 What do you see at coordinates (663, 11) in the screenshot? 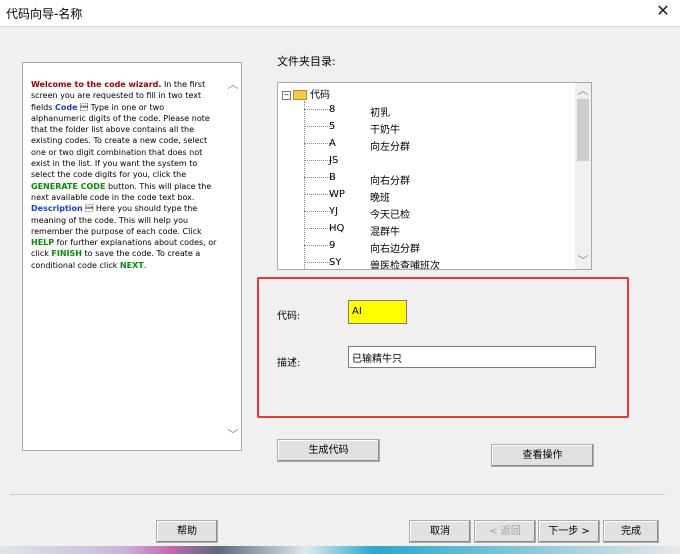
I see `close-icon: ✕` at bounding box center [663, 11].